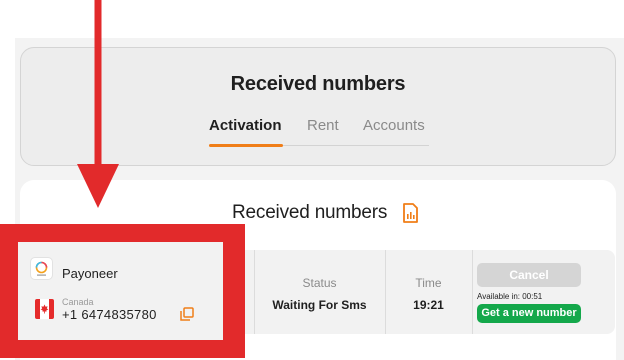 This screenshot has height=360, width=624. What do you see at coordinates (44, 309) in the screenshot?
I see `canada-flag-icon` at bounding box center [44, 309].